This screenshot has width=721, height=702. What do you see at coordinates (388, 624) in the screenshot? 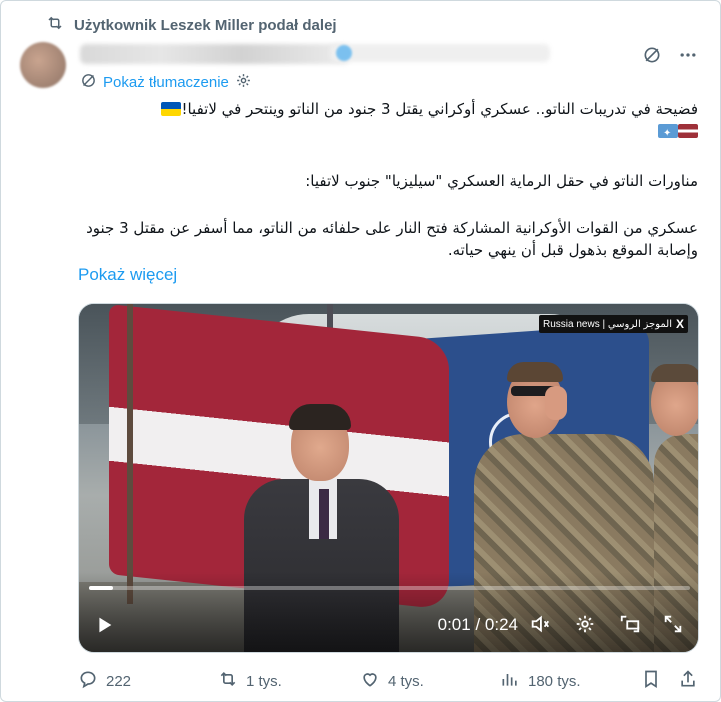
I see `video-controls: 0:01 / 0:24` at bounding box center [388, 624].